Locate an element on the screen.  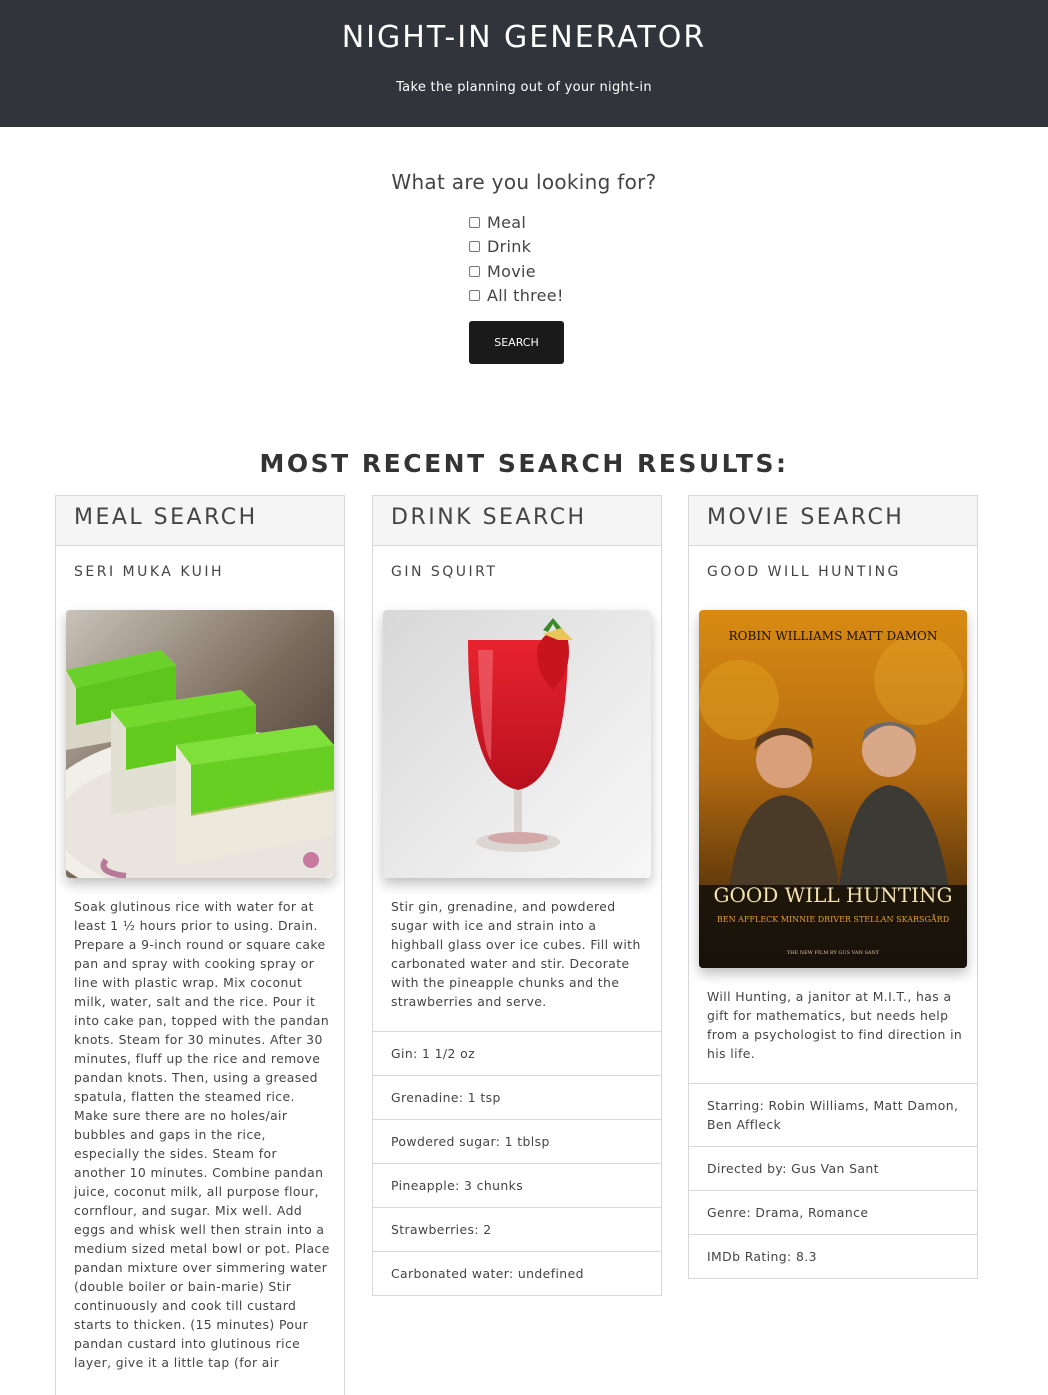
movie-title: GOOD WILL HUNTING is located at coordinates (804, 572).